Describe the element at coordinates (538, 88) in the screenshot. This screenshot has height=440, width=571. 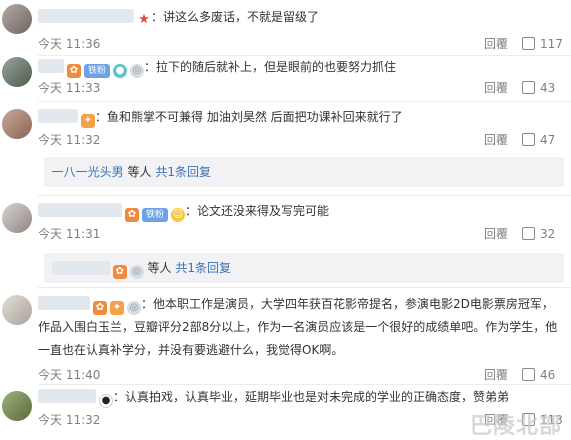
I see `like-button: 43` at that location.